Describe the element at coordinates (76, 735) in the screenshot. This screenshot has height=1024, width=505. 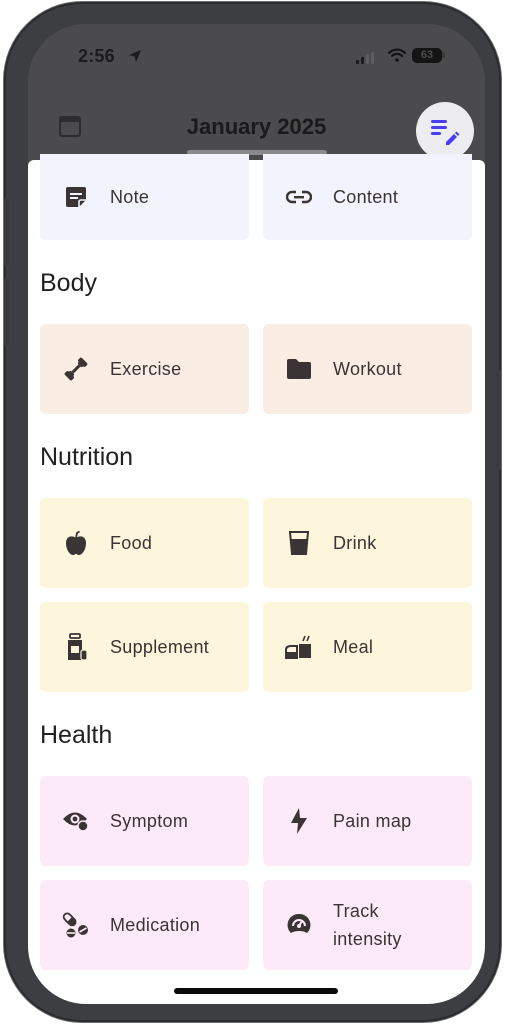
I see `section-title-health: Health` at that location.